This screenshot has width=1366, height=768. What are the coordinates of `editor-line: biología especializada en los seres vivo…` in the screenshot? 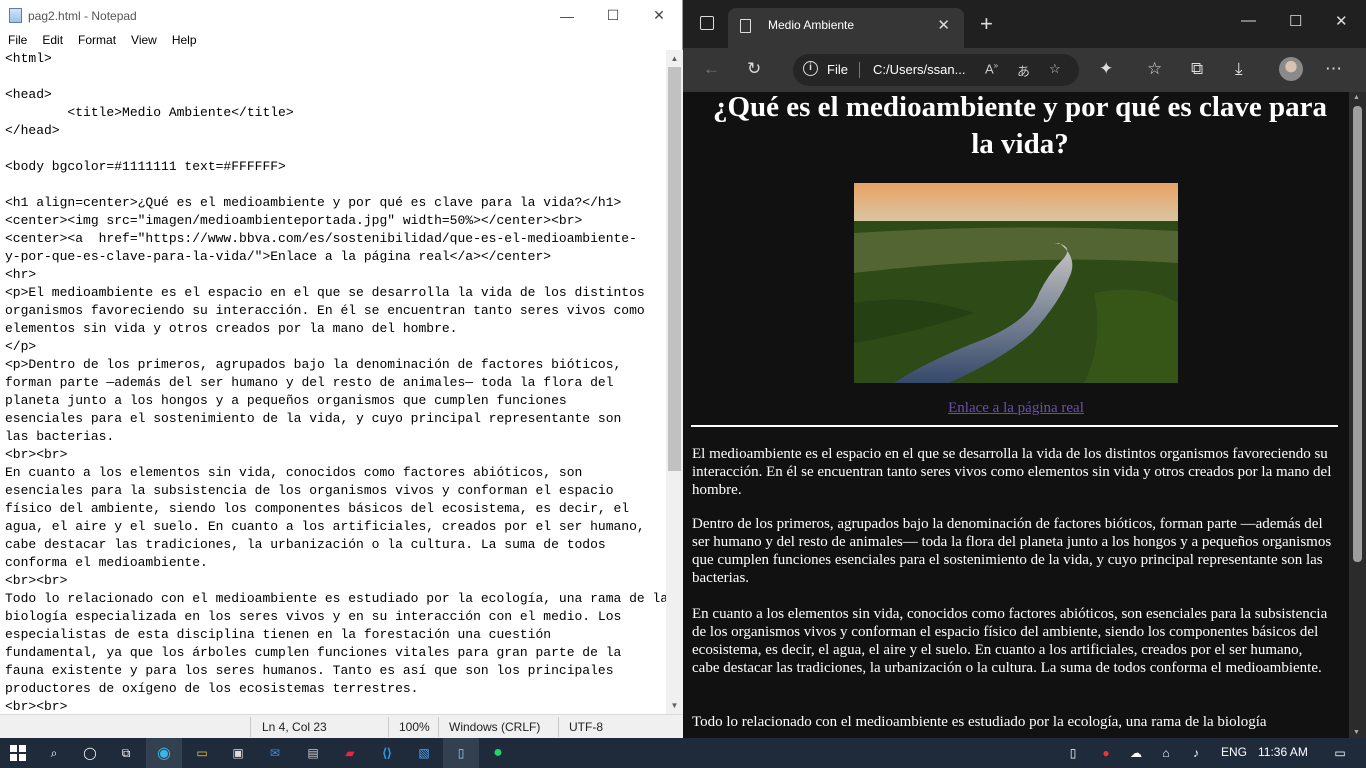 It's located at (313, 616).